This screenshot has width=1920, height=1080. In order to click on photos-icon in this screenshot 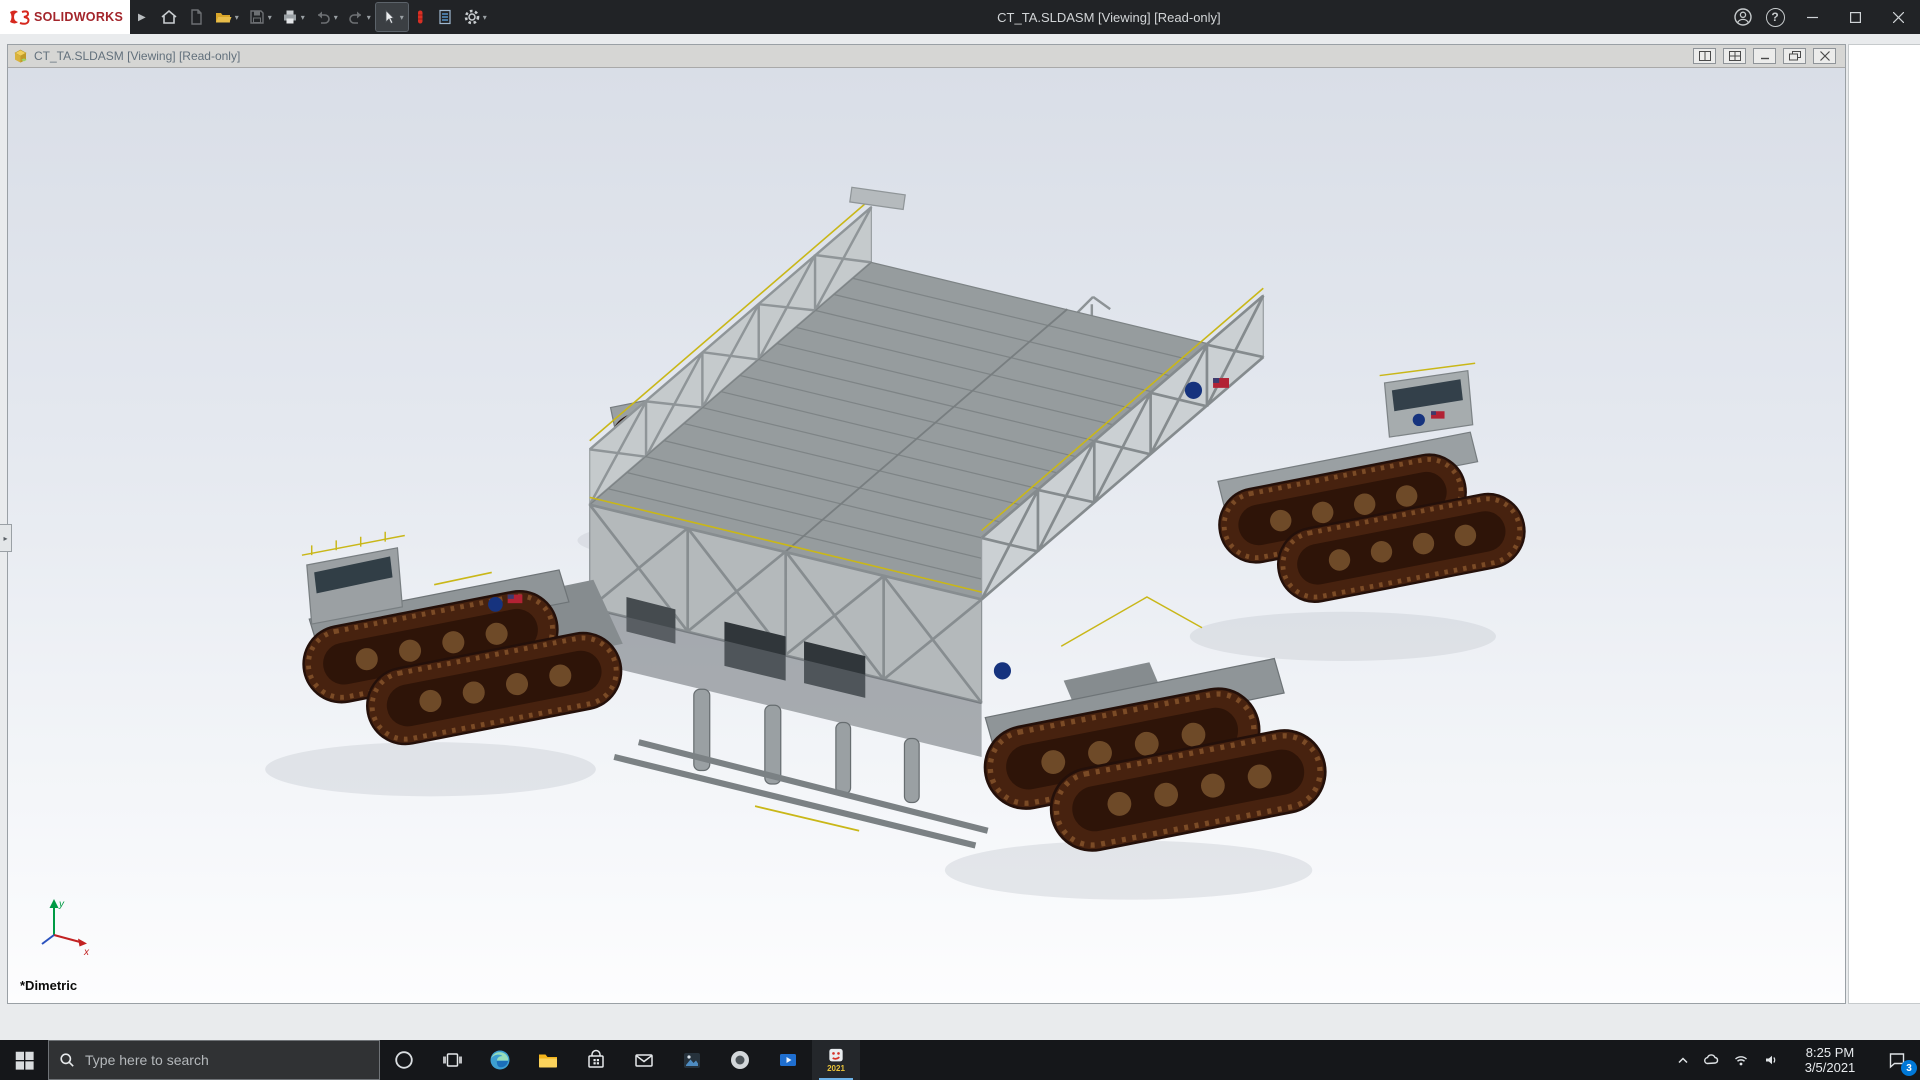, I will do `click(692, 1060)`.